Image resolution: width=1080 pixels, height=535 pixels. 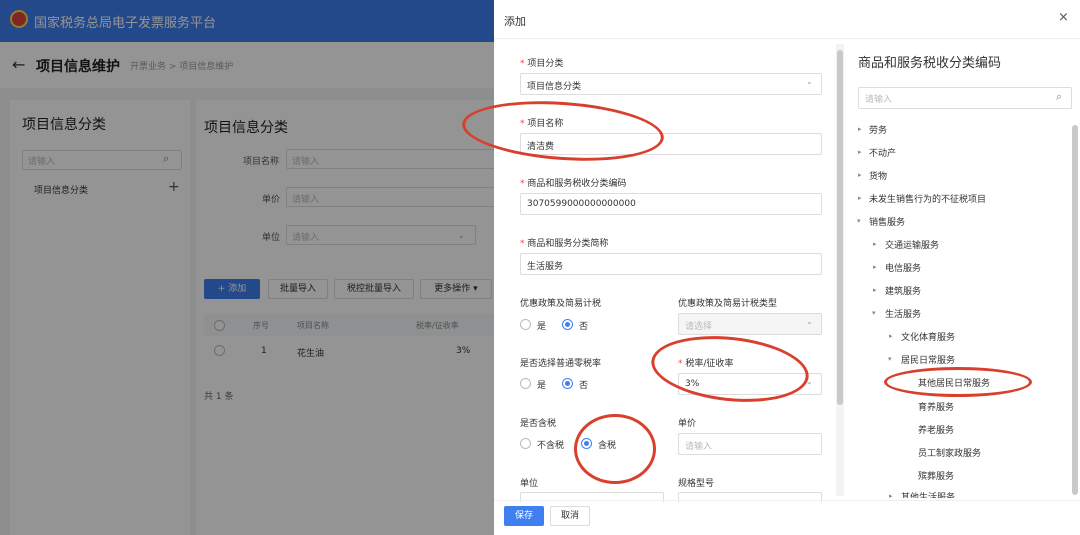 I want to click on tree-item: 生活服务, so click(x=903, y=313).